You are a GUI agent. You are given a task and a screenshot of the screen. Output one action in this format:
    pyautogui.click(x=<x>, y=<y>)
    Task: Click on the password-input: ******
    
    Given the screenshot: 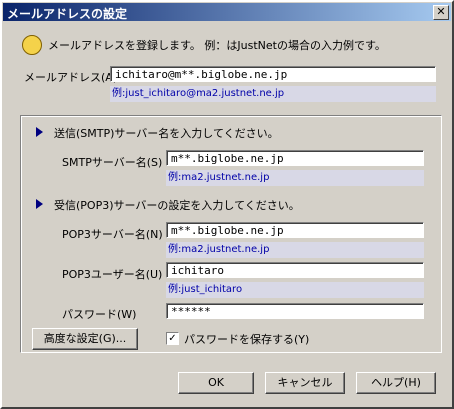 What is the action you would take?
    pyautogui.click(x=295, y=311)
    